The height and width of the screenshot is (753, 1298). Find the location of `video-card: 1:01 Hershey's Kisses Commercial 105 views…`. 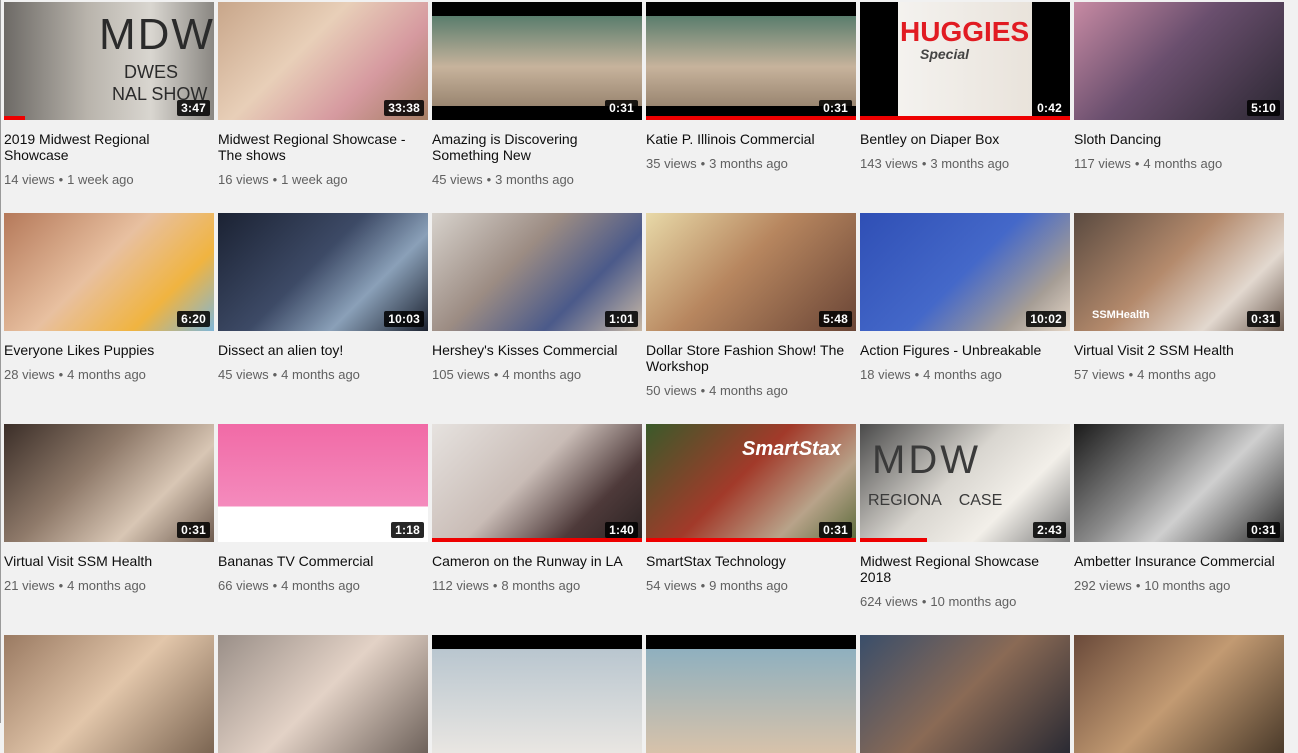

video-card: 1:01 Hershey's Kisses Commercial 105 views… is located at coordinates (537, 318).